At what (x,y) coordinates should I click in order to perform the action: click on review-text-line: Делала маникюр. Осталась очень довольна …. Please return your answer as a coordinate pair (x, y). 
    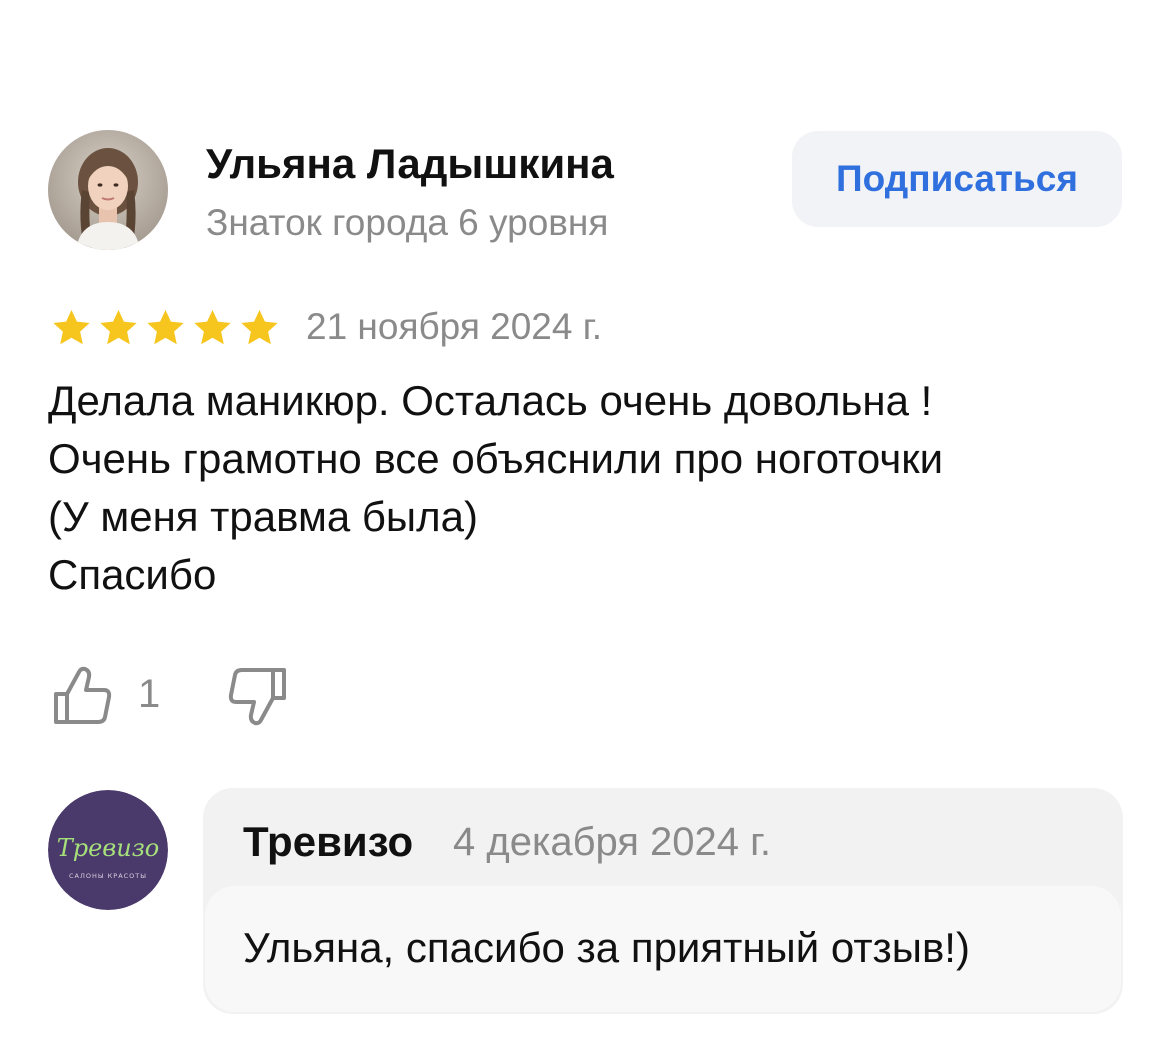
    Looking at the image, I should click on (490, 400).